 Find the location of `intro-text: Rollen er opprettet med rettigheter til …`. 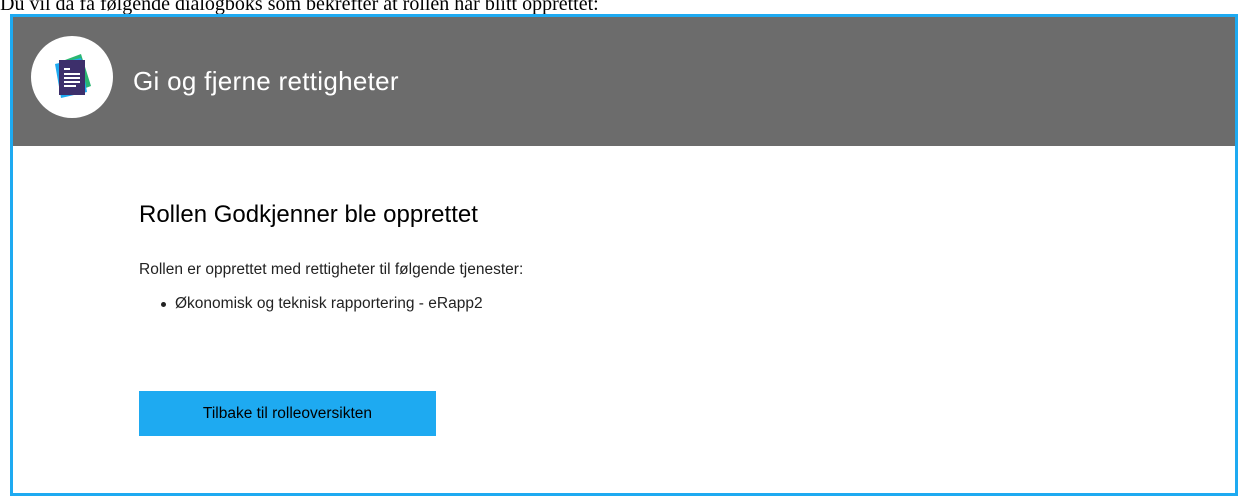

intro-text: Rollen er opprettet med rettigheter til … is located at coordinates (331, 269).